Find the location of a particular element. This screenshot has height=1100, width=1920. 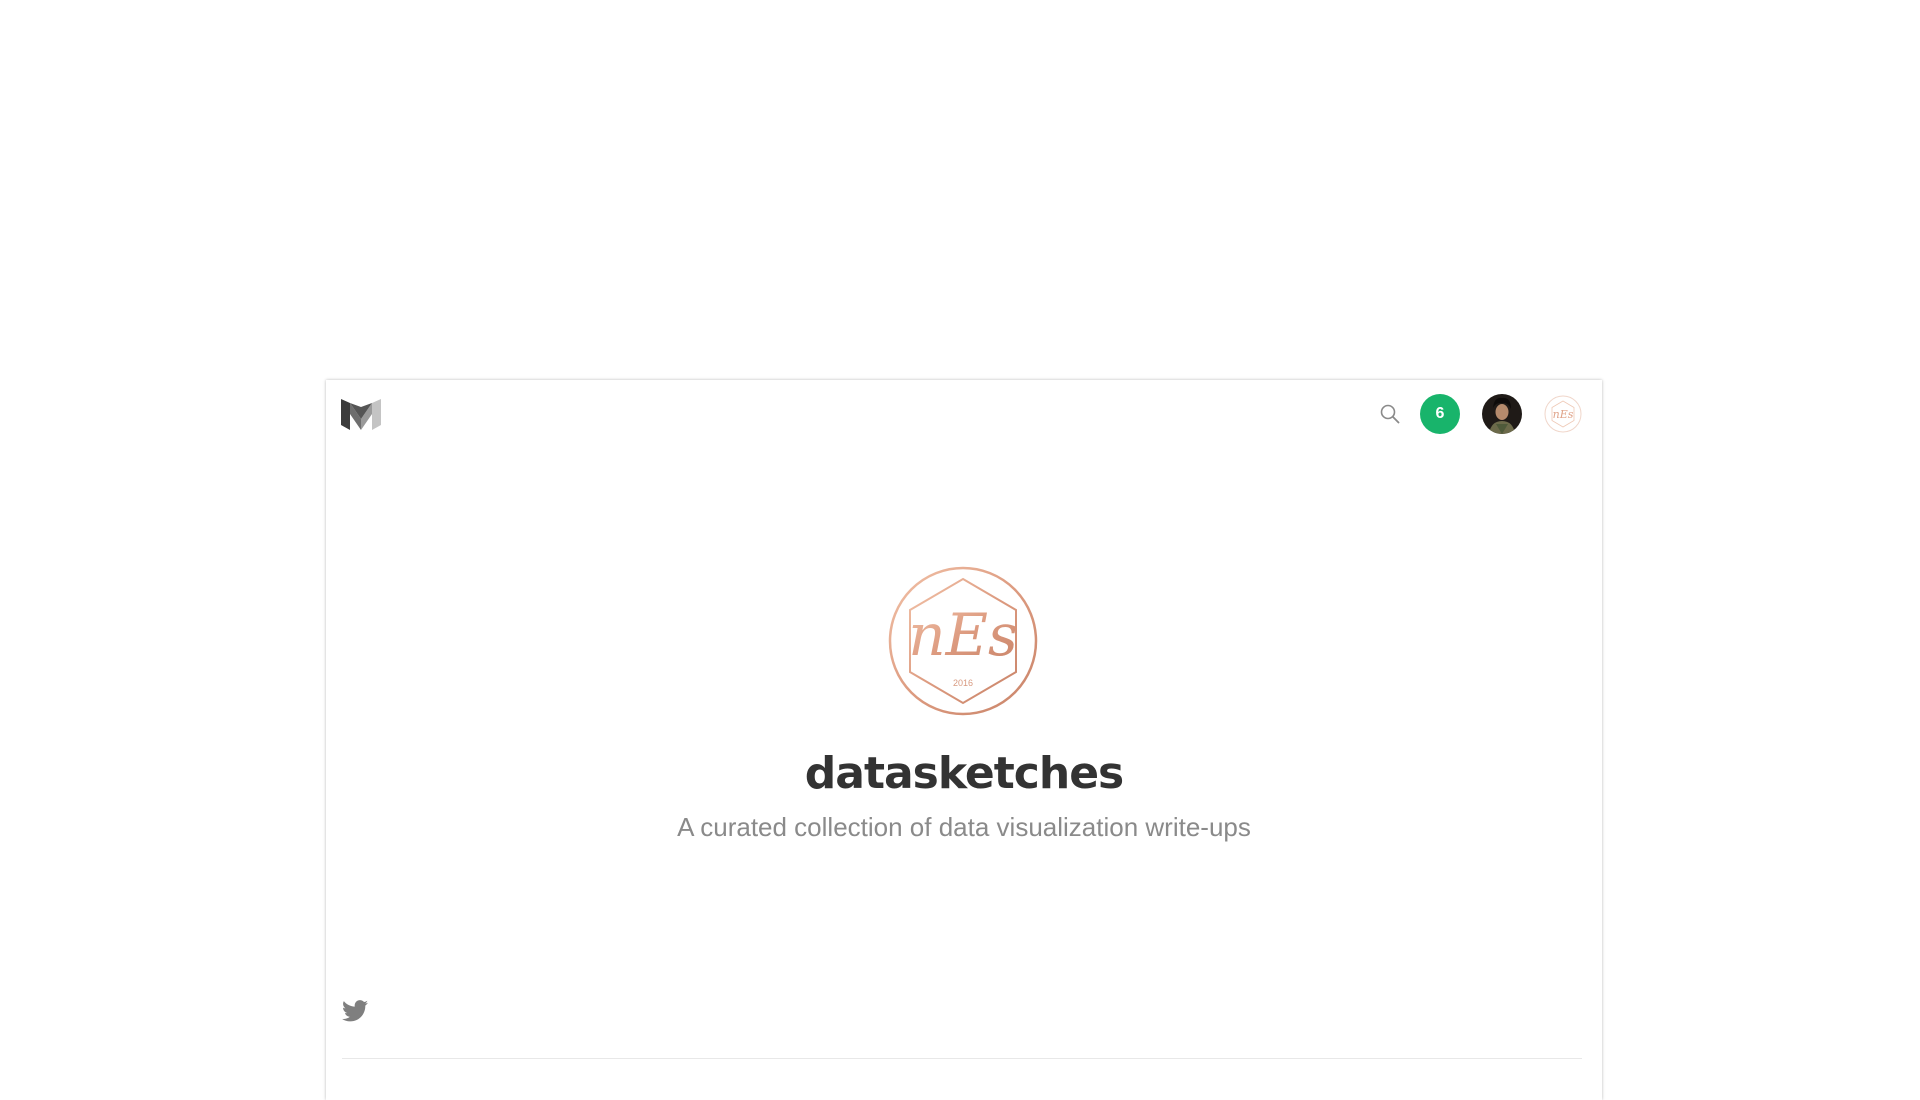

section-divider is located at coordinates (962, 1058).